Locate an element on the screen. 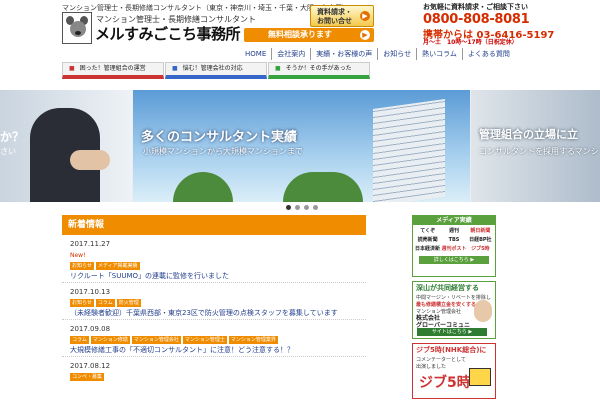 This screenshot has width=600, height=400. global-nav: HOME 会社案内 実績・お客様の声 お知らせ 熱いコラム よくある質問 is located at coordinates (377, 54).